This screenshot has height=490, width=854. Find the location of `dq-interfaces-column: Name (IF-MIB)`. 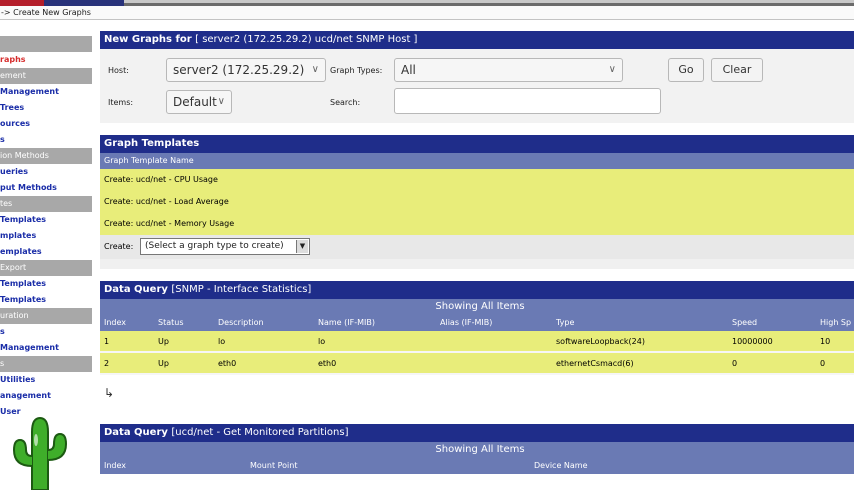

dq-interfaces-column: Name (IF-MIB) is located at coordinates (346, 323).